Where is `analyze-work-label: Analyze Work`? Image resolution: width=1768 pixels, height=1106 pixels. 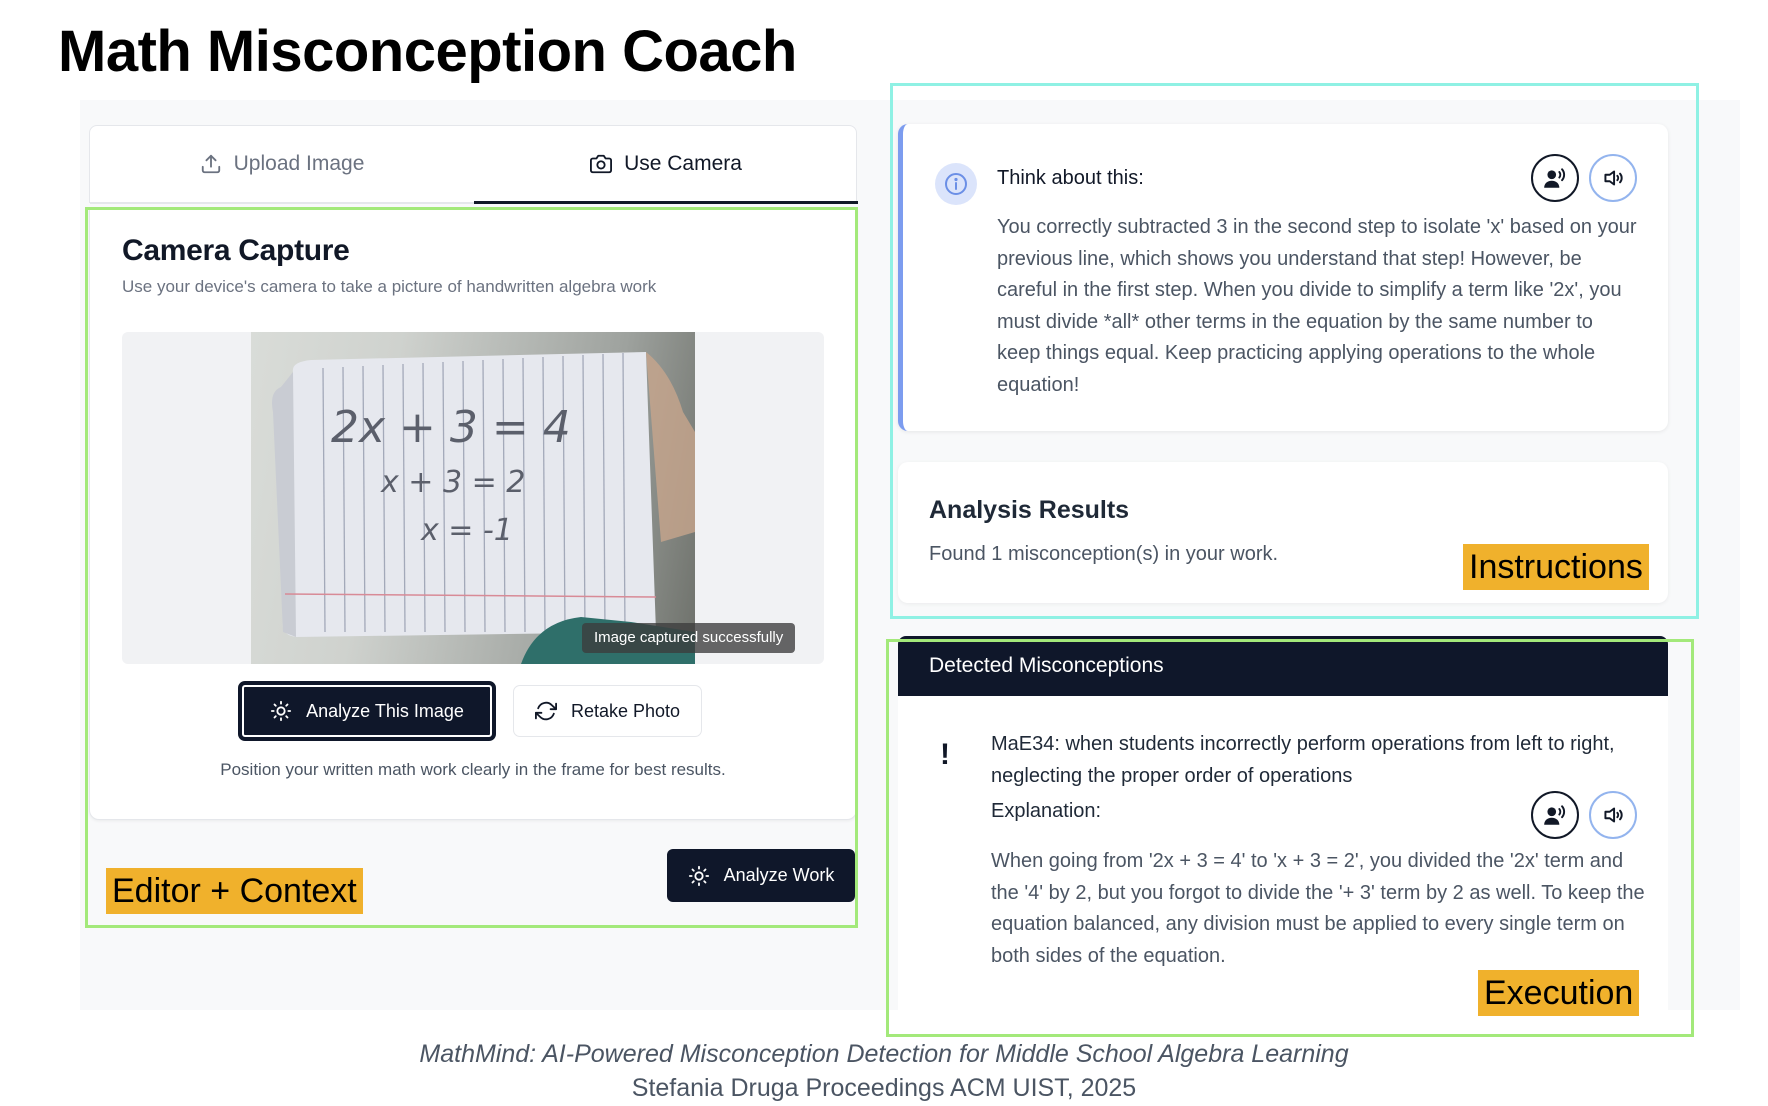
analyze-work-label: Analyze Work is located at coordinates (779, 875).